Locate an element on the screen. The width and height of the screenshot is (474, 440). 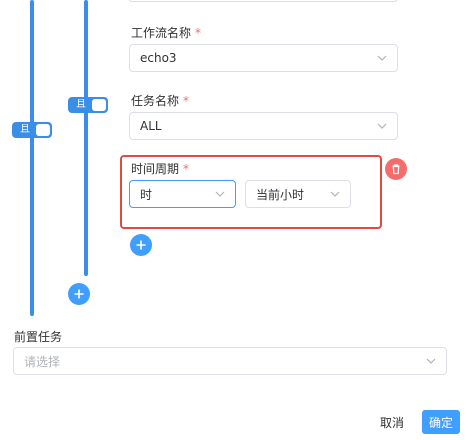
confirm-button: 确定 is located at coordinates (441, 422).